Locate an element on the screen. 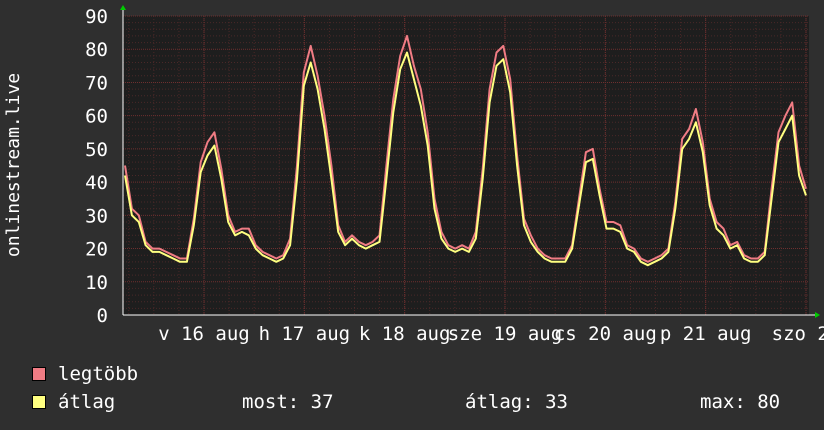  y-tick-label: 20 is located at coordinates (96, 250).